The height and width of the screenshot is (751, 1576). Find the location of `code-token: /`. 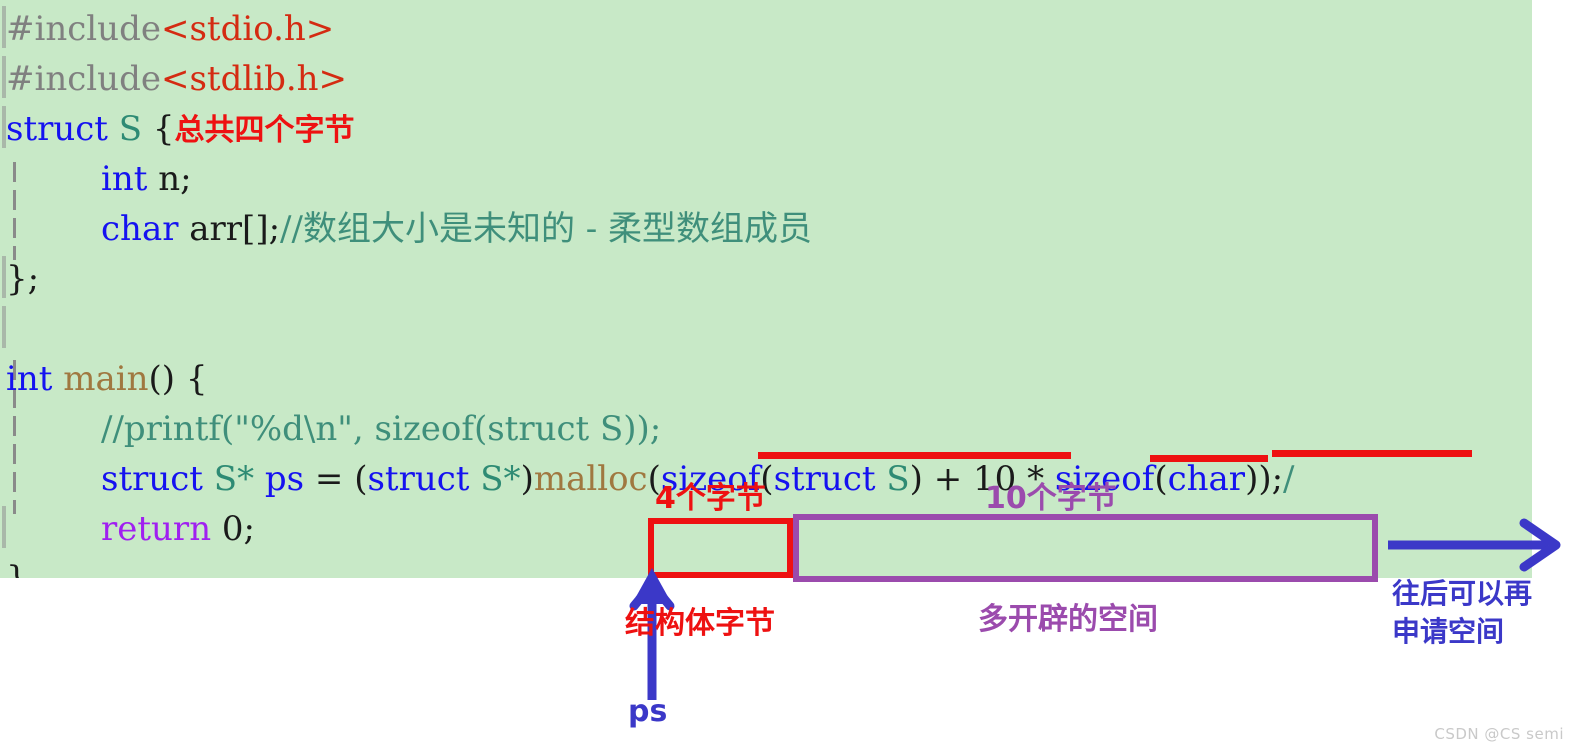

code-token: / is located at coordinates (1289, 479).